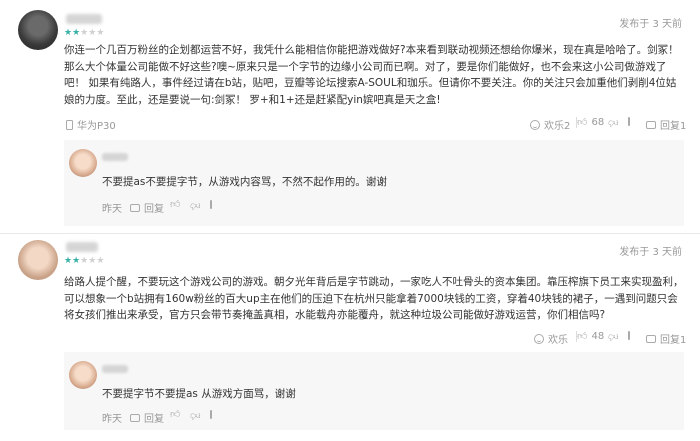 The image size is (700, 441). I want to click on emotion-label: 欢乐, so click(558, 340).